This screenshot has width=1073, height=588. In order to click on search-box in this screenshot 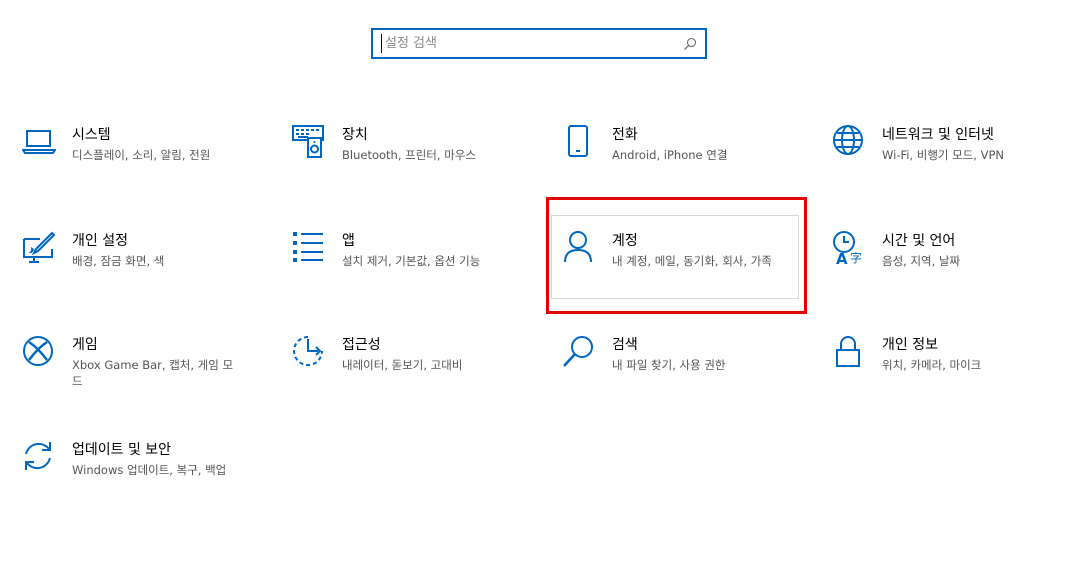, I will do `click(539, 43)`.